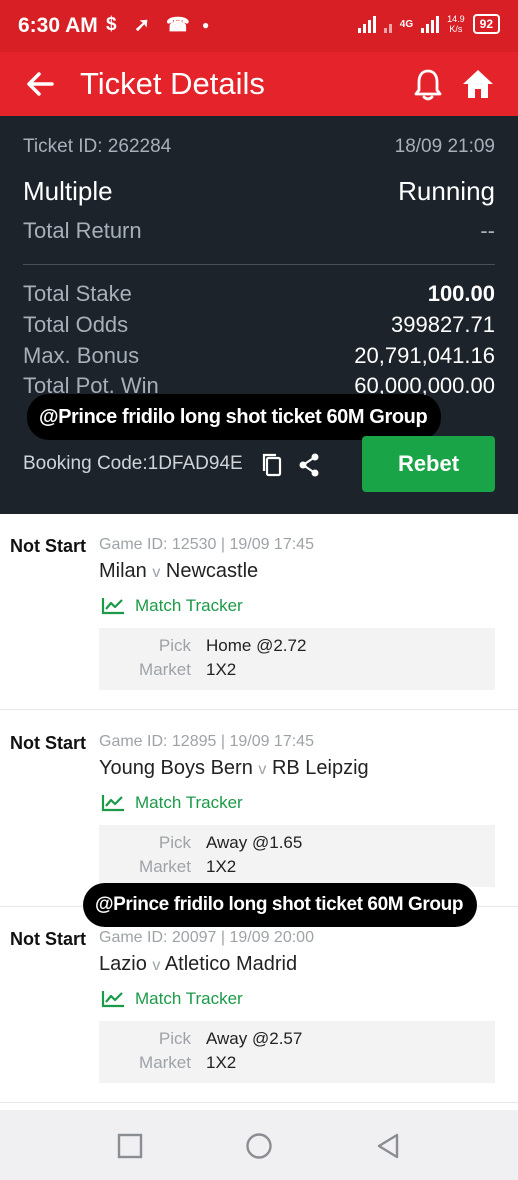  I want to click on pick-details: Pick Home @2.72 Market 1X2, so click(297, 659).